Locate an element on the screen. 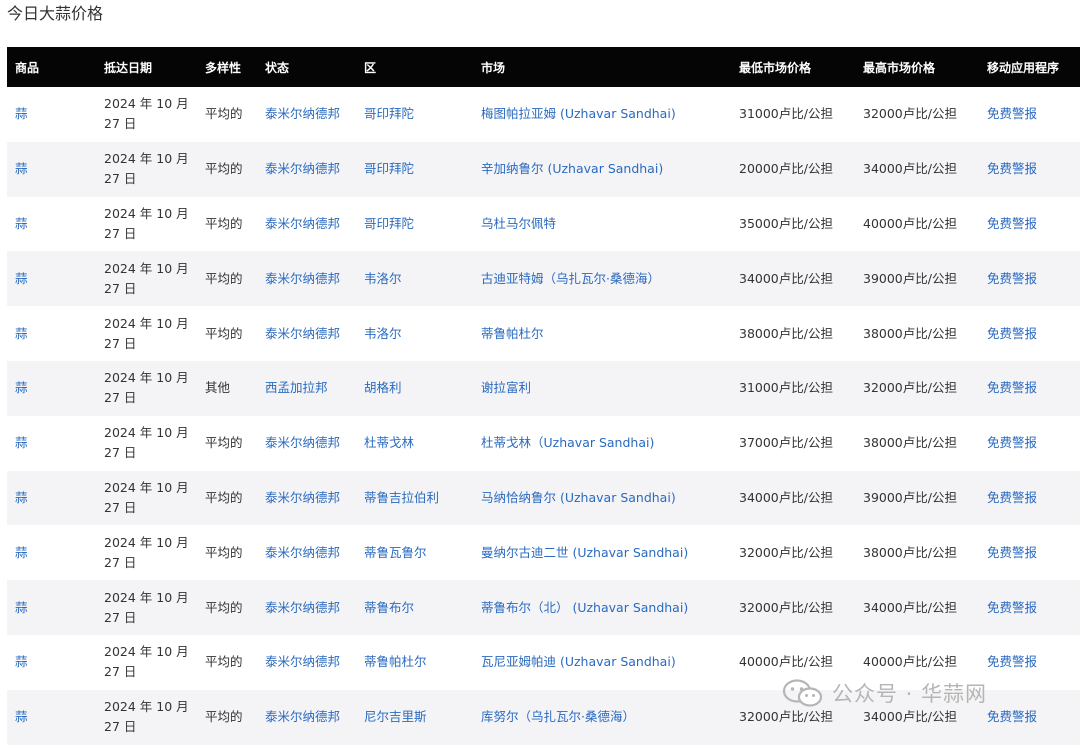  district-link: 蒂鲁帕杜尔 is located at coordinates (395, 661).